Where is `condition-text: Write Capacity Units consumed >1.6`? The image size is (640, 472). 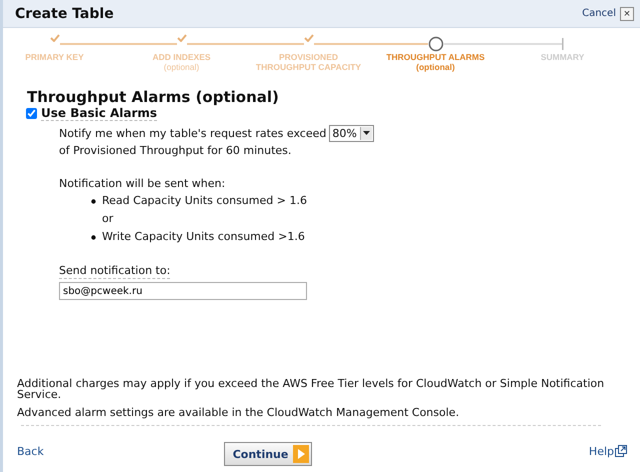
condition-text: Write Capacity Units consumed >1.6 is located at coordinates (203, 237).